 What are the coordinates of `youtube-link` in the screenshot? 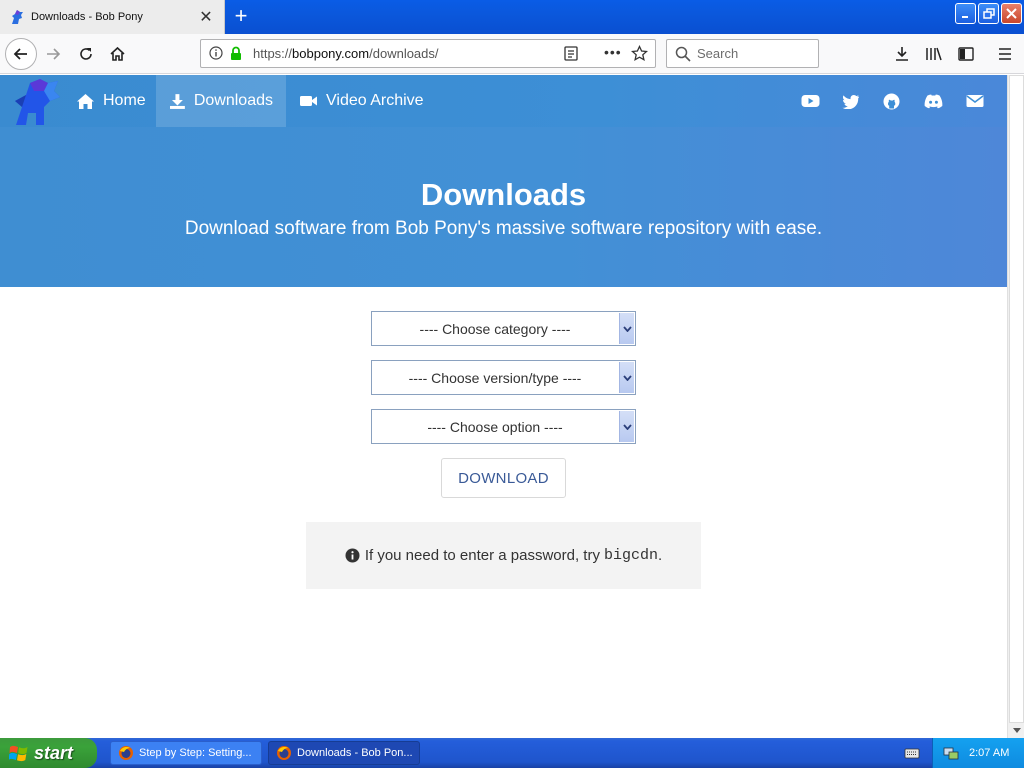 It's located at (810, 101).